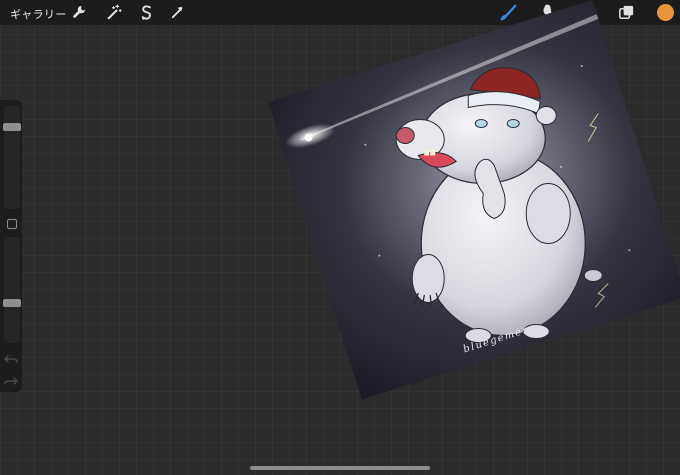 Image resolution: width=680 pixels, height=475 pixels. I want to click on selection-icon, so click(146, 12).